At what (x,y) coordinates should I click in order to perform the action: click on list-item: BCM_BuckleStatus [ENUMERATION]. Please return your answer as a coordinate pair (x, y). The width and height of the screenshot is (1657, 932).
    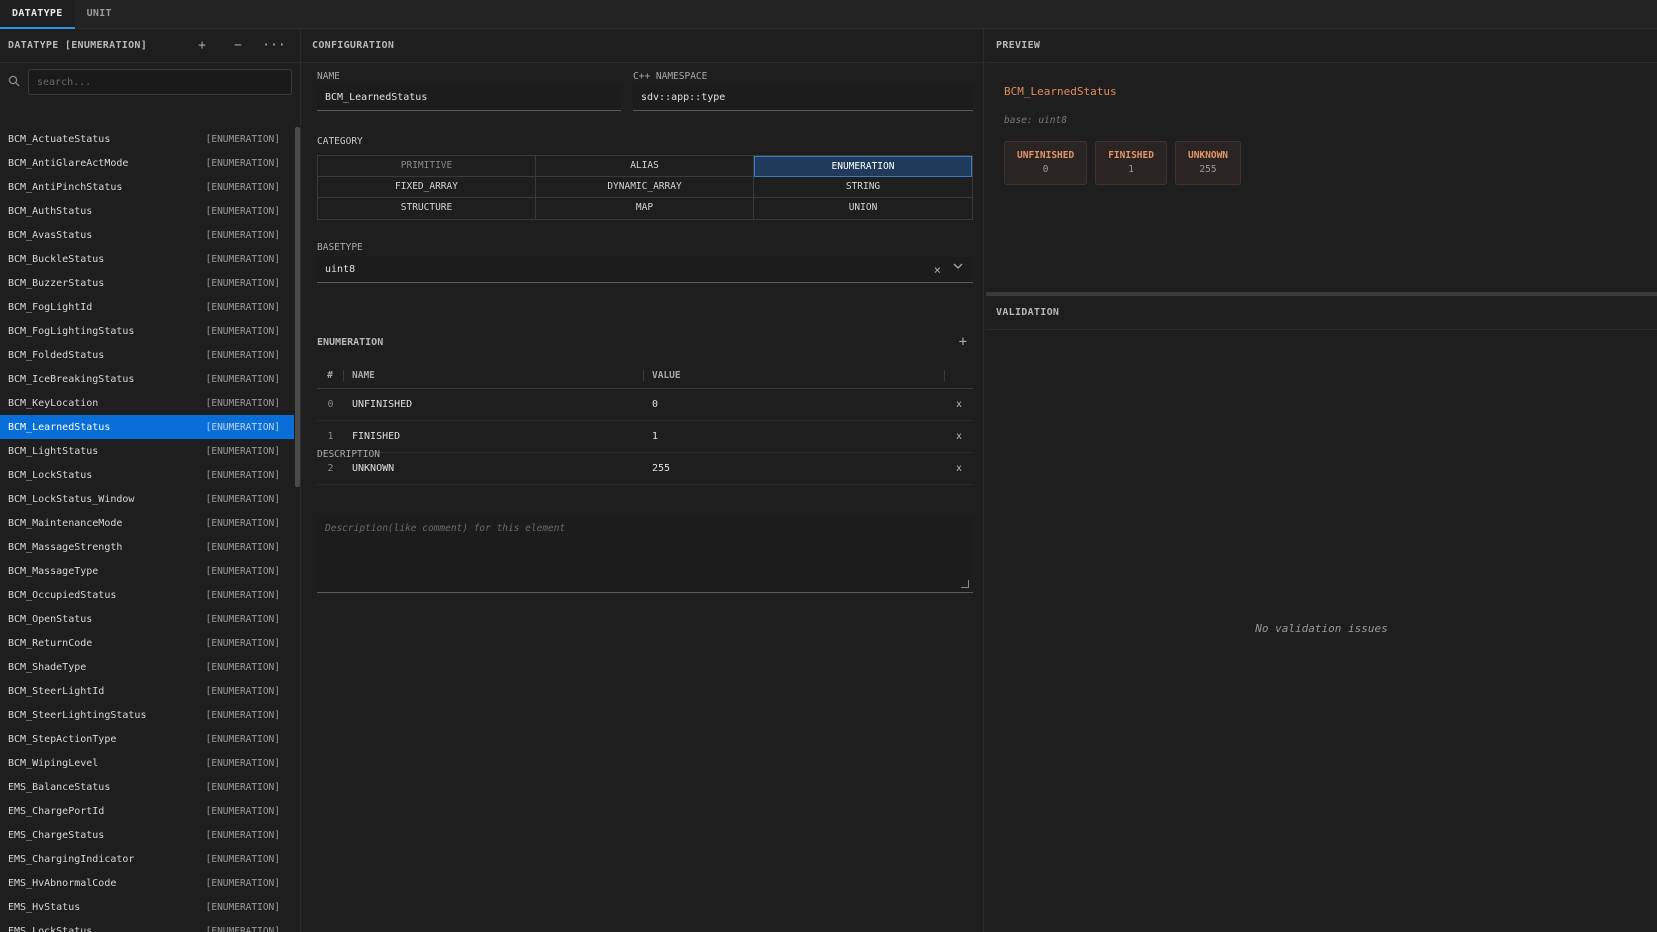
    Looking at the image, I should click on (147, 259).